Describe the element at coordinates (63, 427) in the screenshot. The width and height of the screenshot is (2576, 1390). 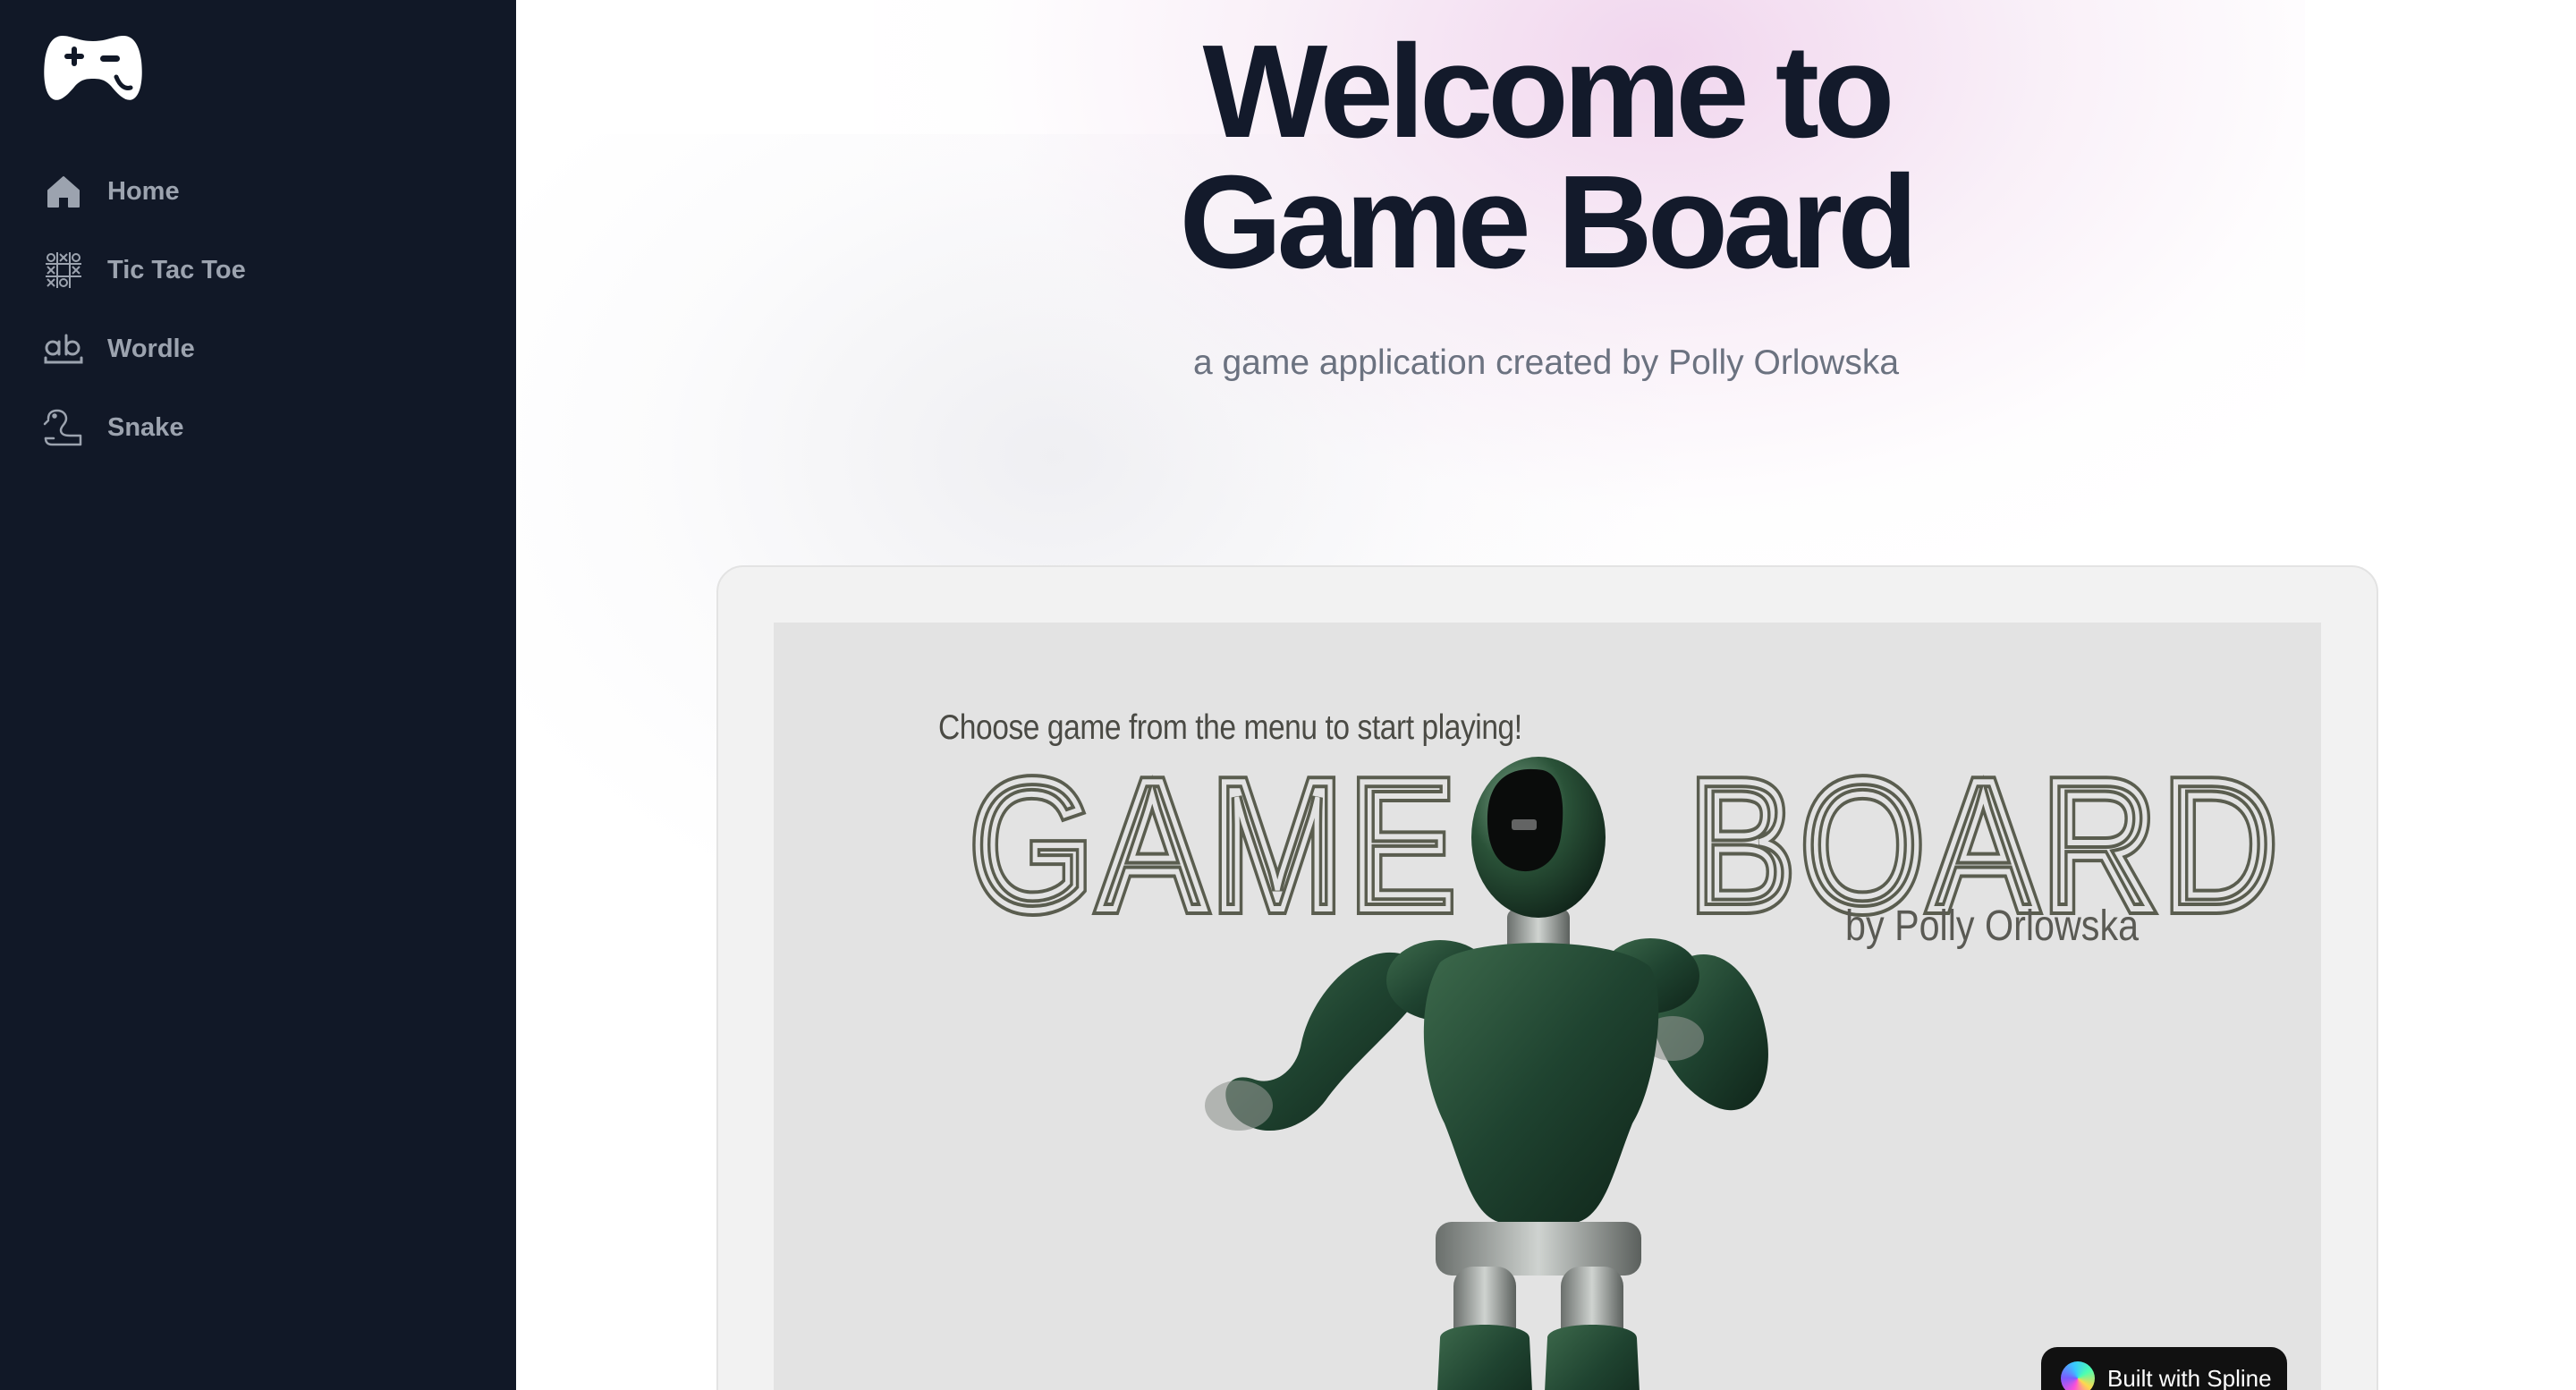
I see `snake-icon` at that location.